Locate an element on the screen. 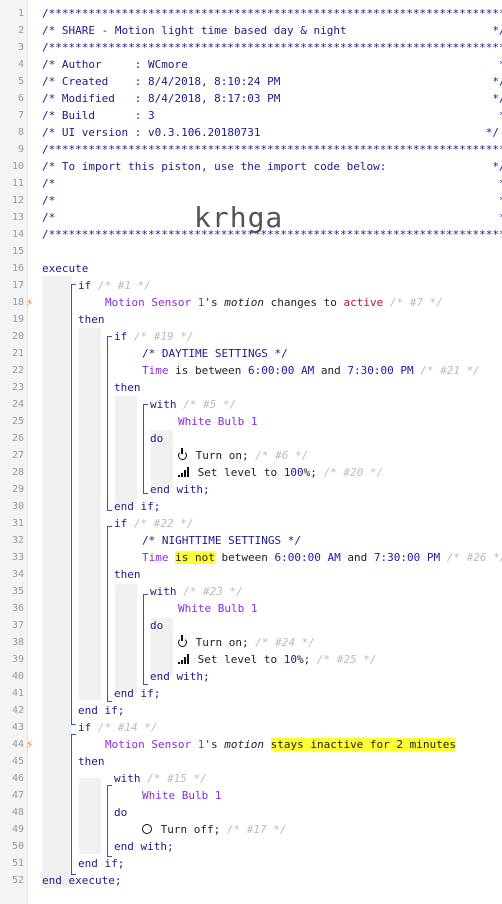 Image resolution: width=502 pixels, height=904 pixels. code-line: Turn on; /* #24 */ is located at coordinates (251, 642).